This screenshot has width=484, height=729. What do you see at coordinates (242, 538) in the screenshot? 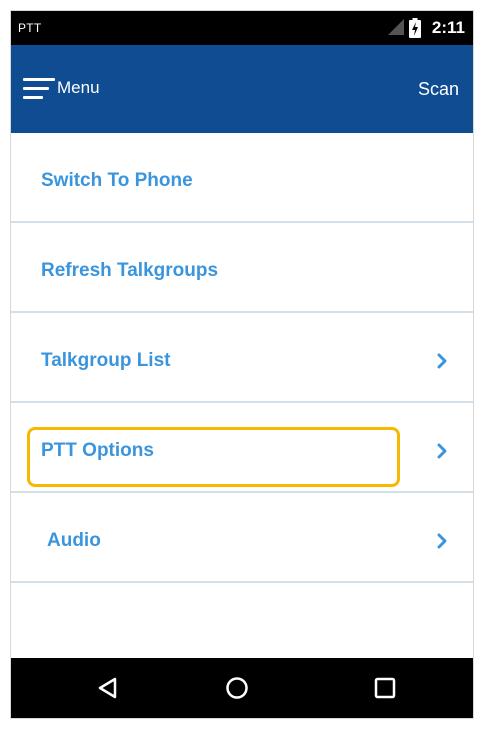
I see `menu-item-audio: Audio` at bounding box center [242, 538].